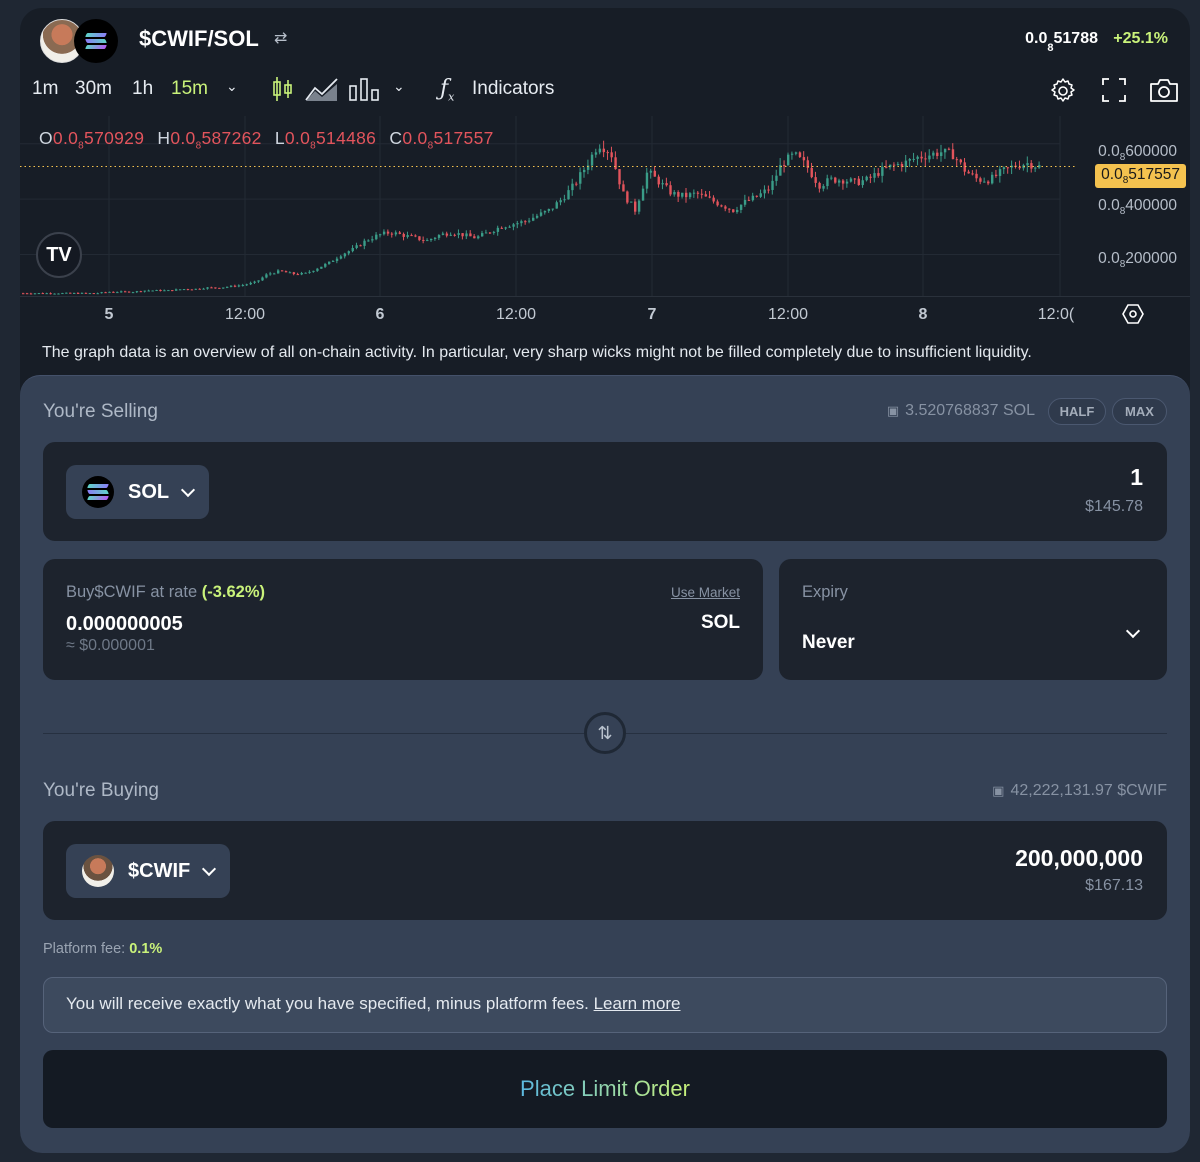 The height and width of the screenshot is (1162, 1200). I want to click on x-tick-label: 5, so click(109, 314).